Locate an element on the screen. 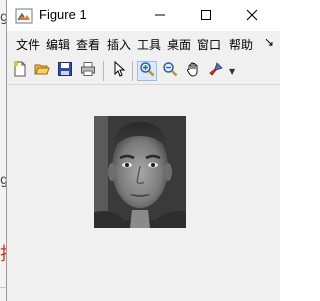  data-cursor-brush-icon is located at coordinates (216, 71).